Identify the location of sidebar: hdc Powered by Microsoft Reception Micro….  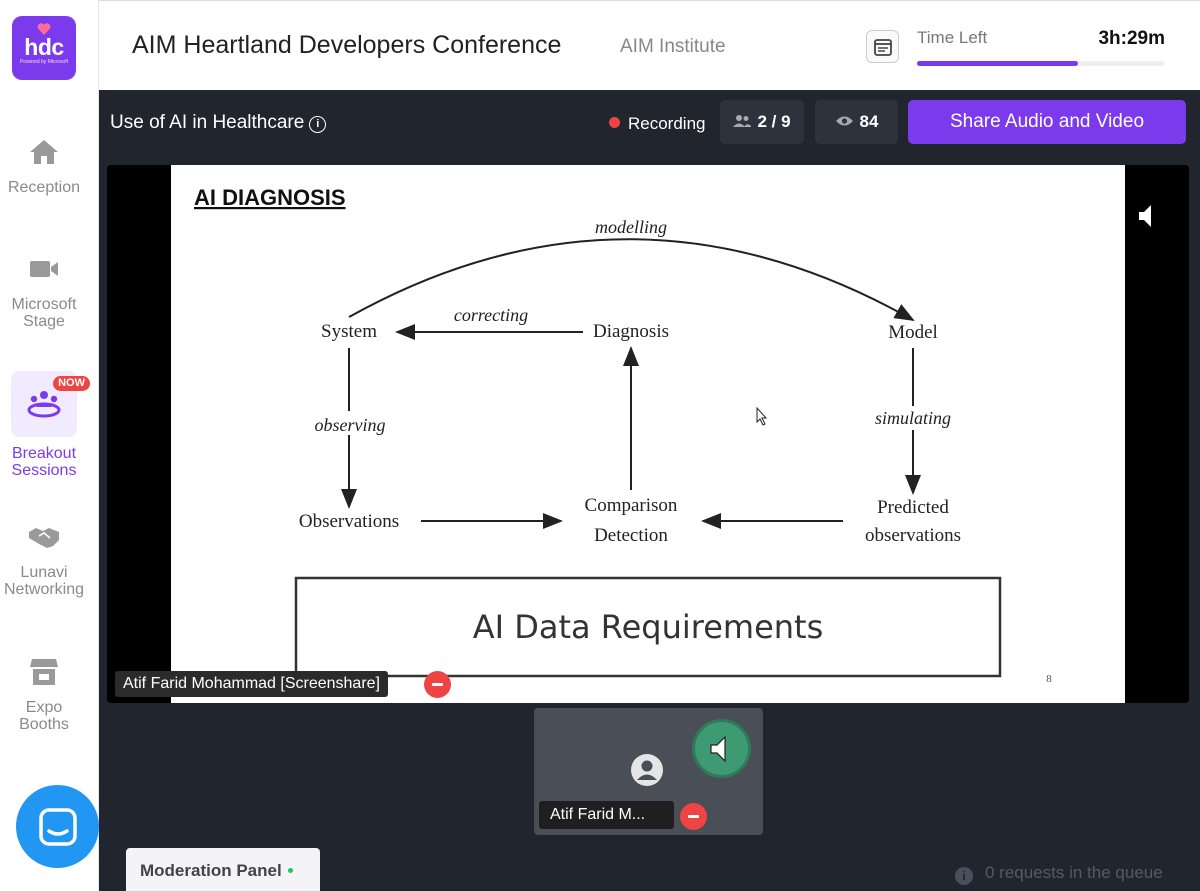
(49, 445).